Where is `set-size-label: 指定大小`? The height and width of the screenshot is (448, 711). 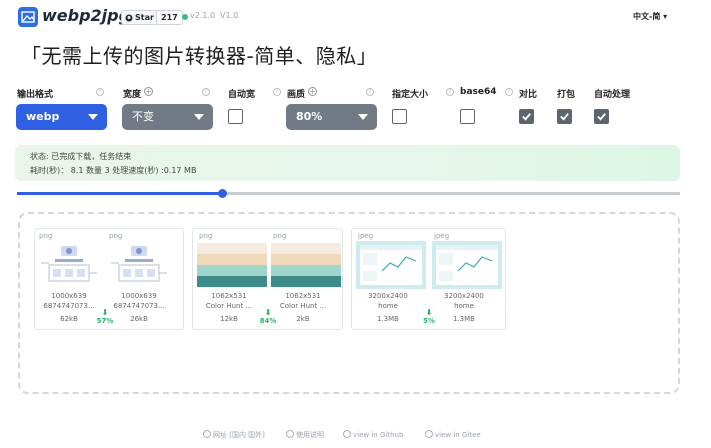
set-size-label: 指定大小 is located at coordinates (410, 95).